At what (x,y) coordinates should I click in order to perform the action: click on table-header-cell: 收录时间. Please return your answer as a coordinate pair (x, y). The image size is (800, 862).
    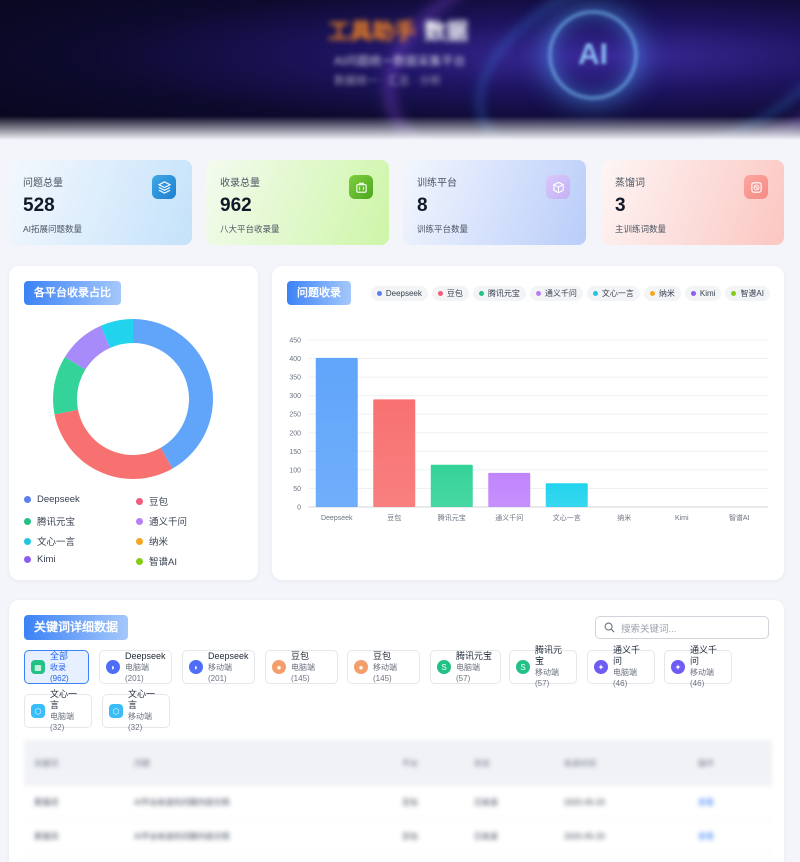
    Looking at the image, I should click on (631, 763).